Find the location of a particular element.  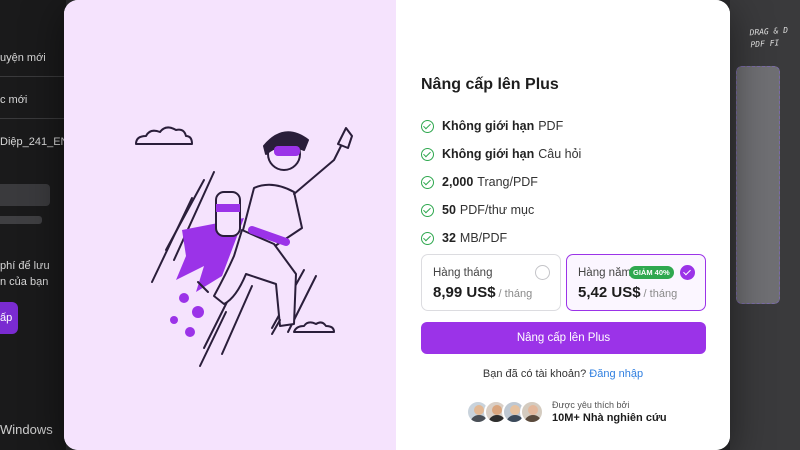

discount-badge: GIẢM 40% is located at coordinates (651, 272).